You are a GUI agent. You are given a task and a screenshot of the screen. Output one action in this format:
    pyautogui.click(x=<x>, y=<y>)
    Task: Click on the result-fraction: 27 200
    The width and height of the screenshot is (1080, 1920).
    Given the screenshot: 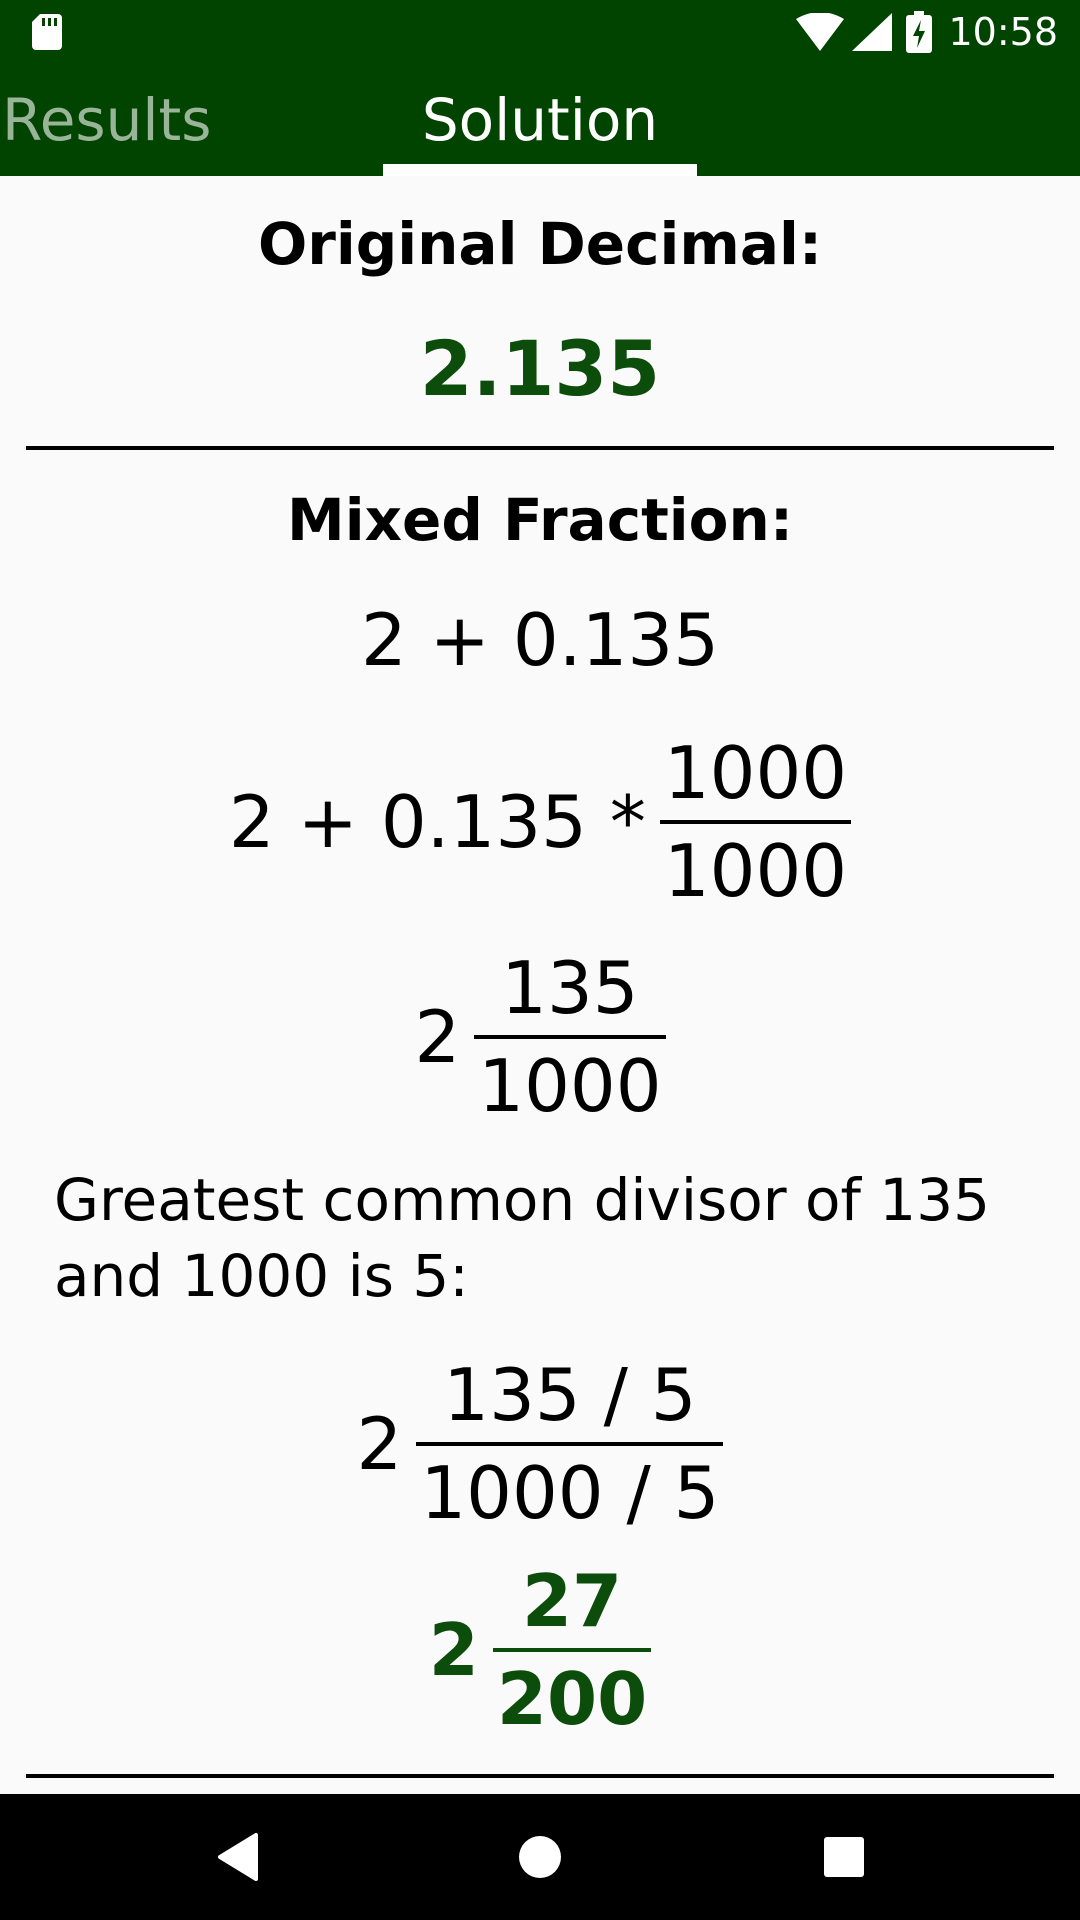 What is the action you would take?
    pyautogui.click(x=572, y=1650)
    